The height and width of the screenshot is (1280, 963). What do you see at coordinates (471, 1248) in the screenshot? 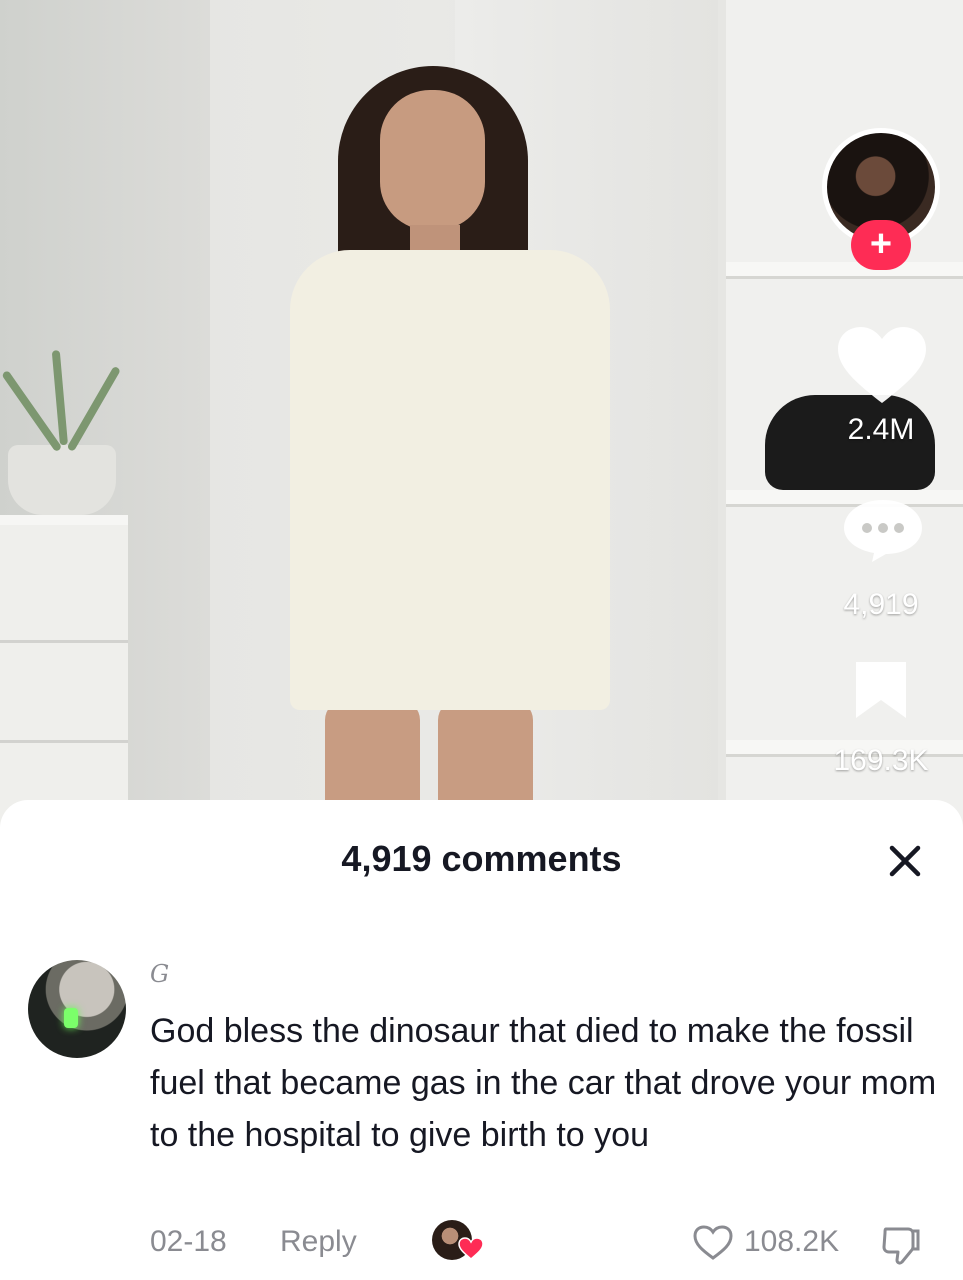
I see `creator-liked-heart-icon` at bounding box center [471, 1248].